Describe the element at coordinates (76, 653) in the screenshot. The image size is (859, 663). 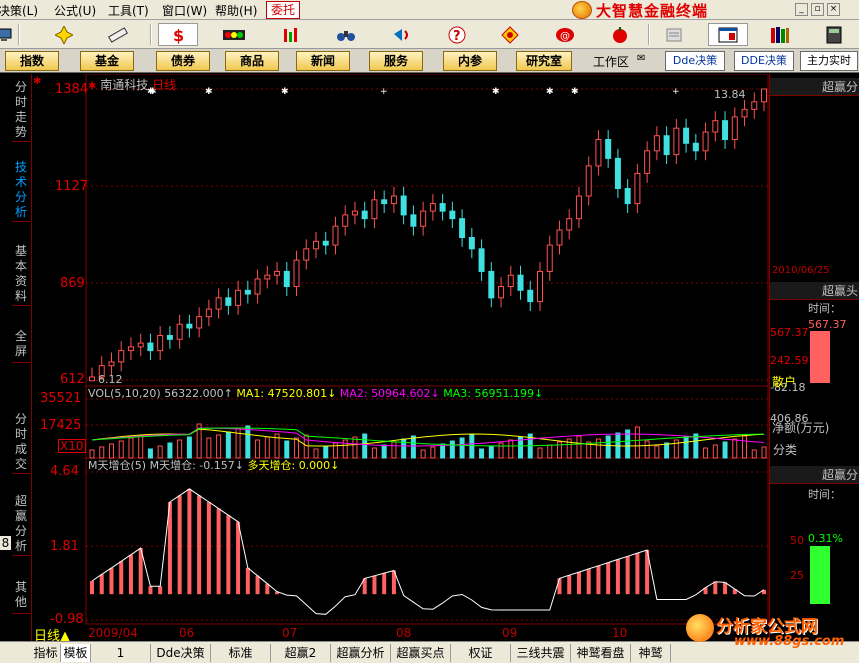
I see `bt-tab-template: 模板` at that location.